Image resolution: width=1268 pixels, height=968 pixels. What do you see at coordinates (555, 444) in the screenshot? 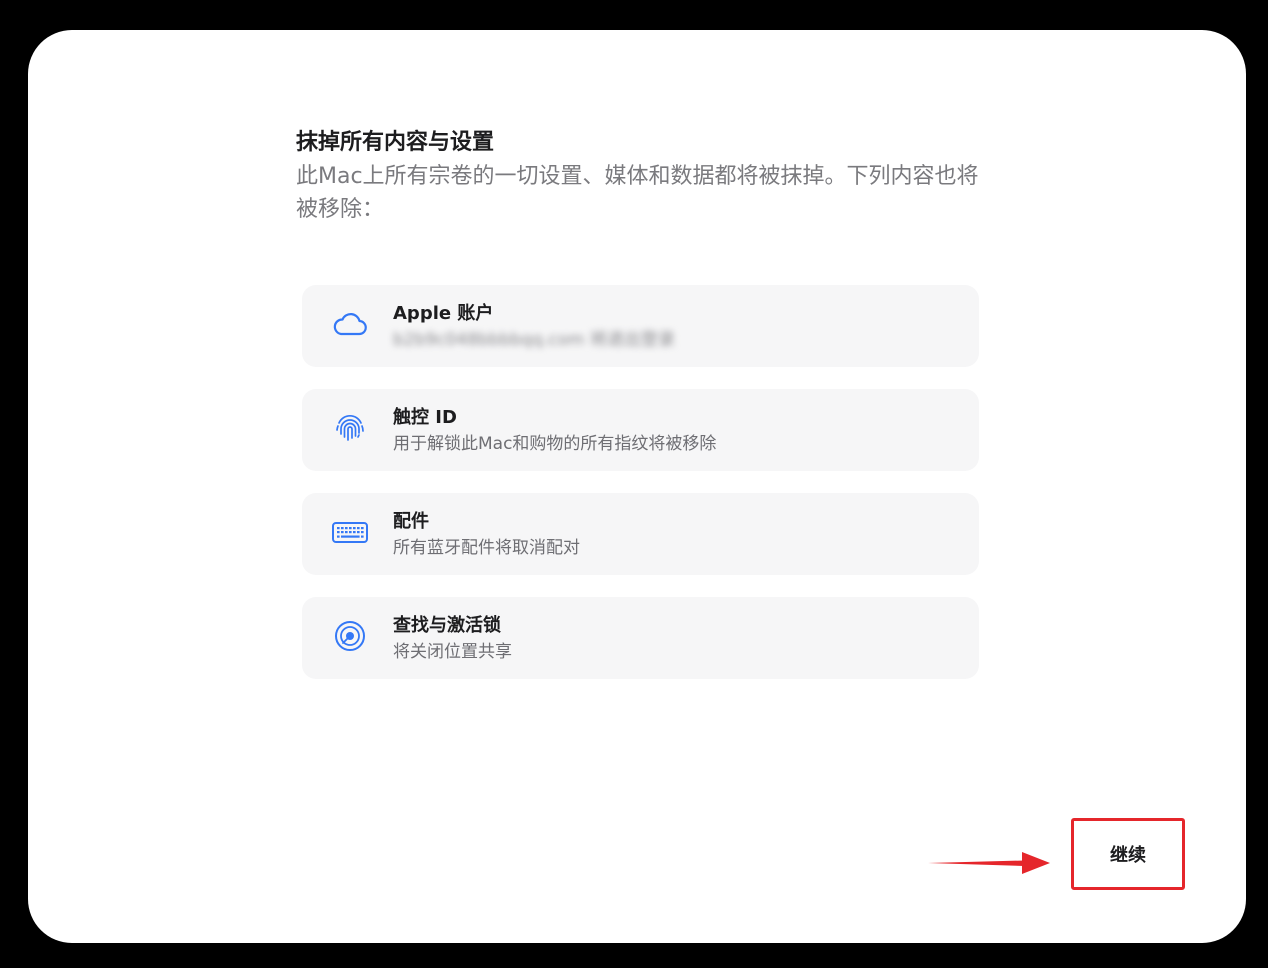
I see `item-desc: 用于解锁此Mac和购物的所有指纹将被移除` at bounding box center [555, 444].